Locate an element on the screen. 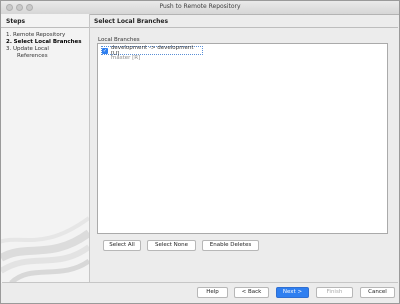 The width and height of the screenshot is (400, 304). title-divider is located at coordinates (244, 27).